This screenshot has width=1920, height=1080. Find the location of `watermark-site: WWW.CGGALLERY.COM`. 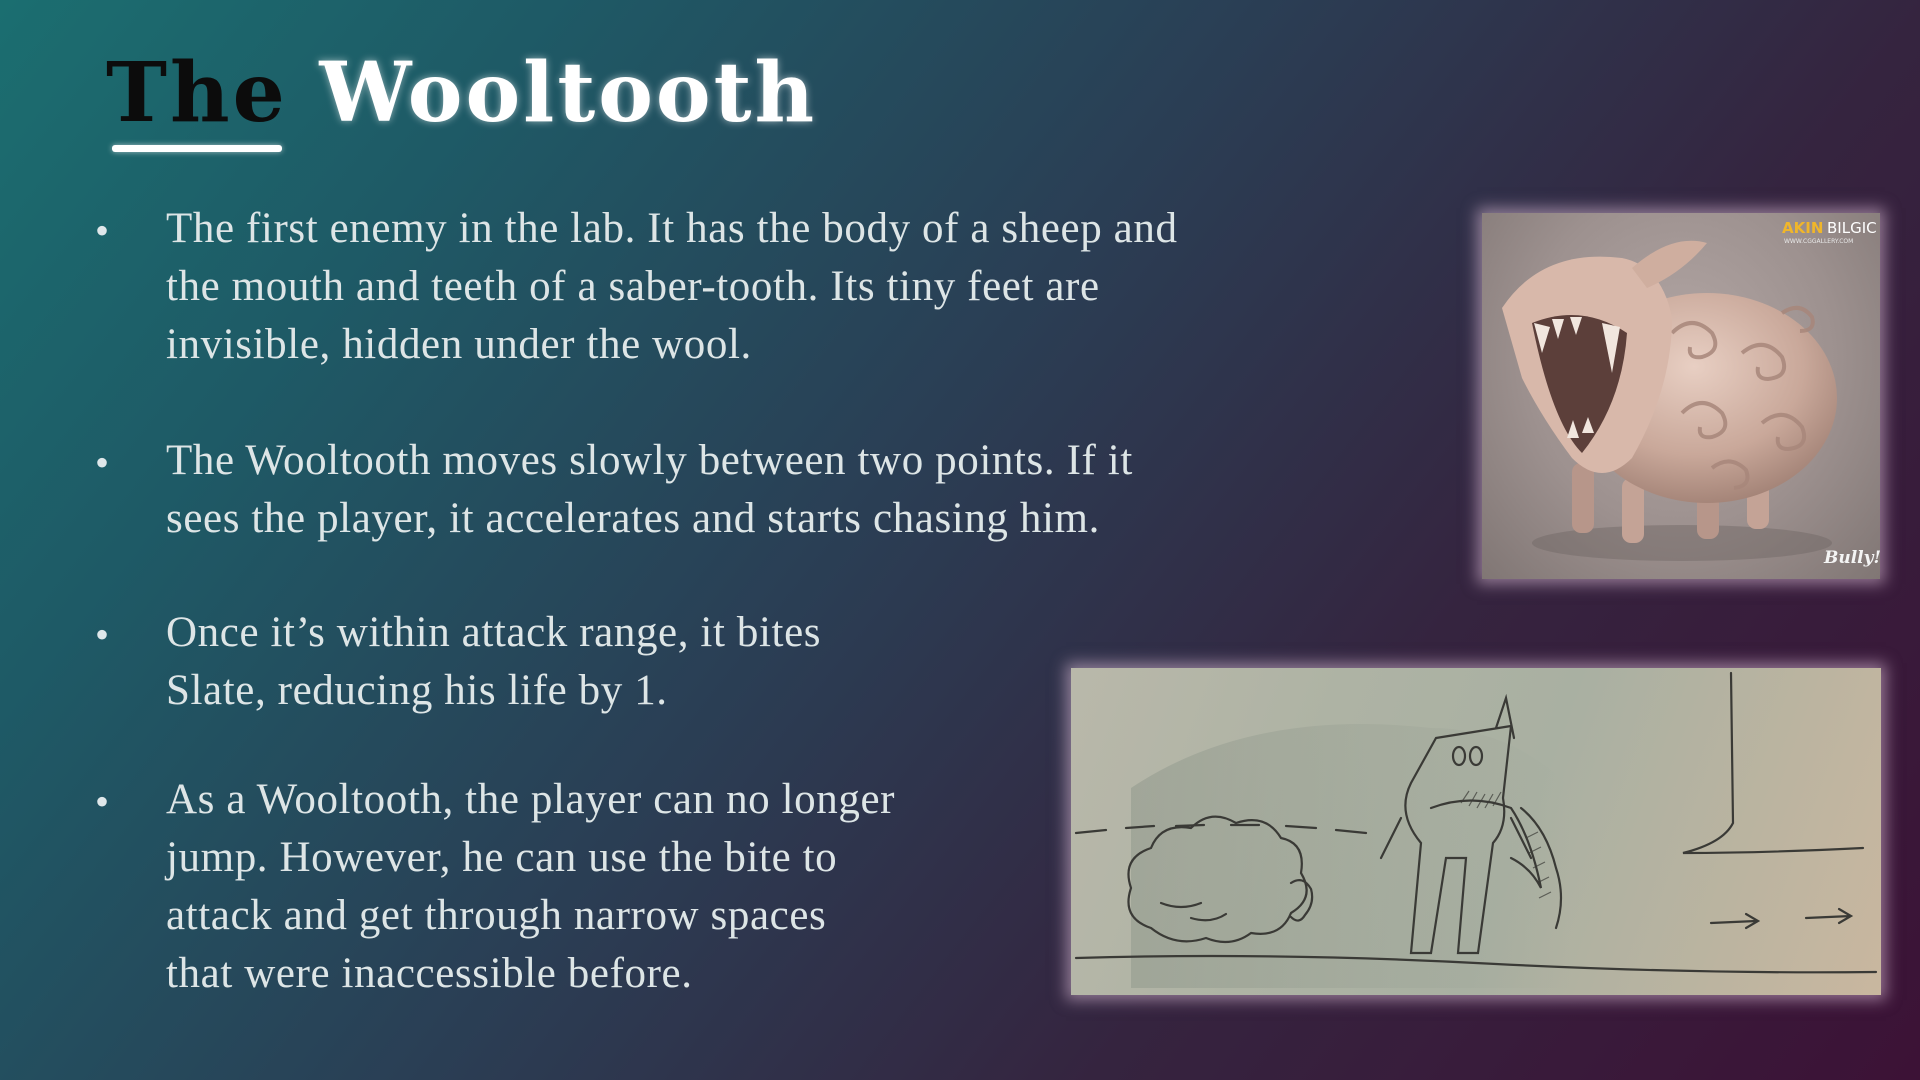

watermark-site: WWW.CGGALLERY.COM is located at coordinates (1818, 241).